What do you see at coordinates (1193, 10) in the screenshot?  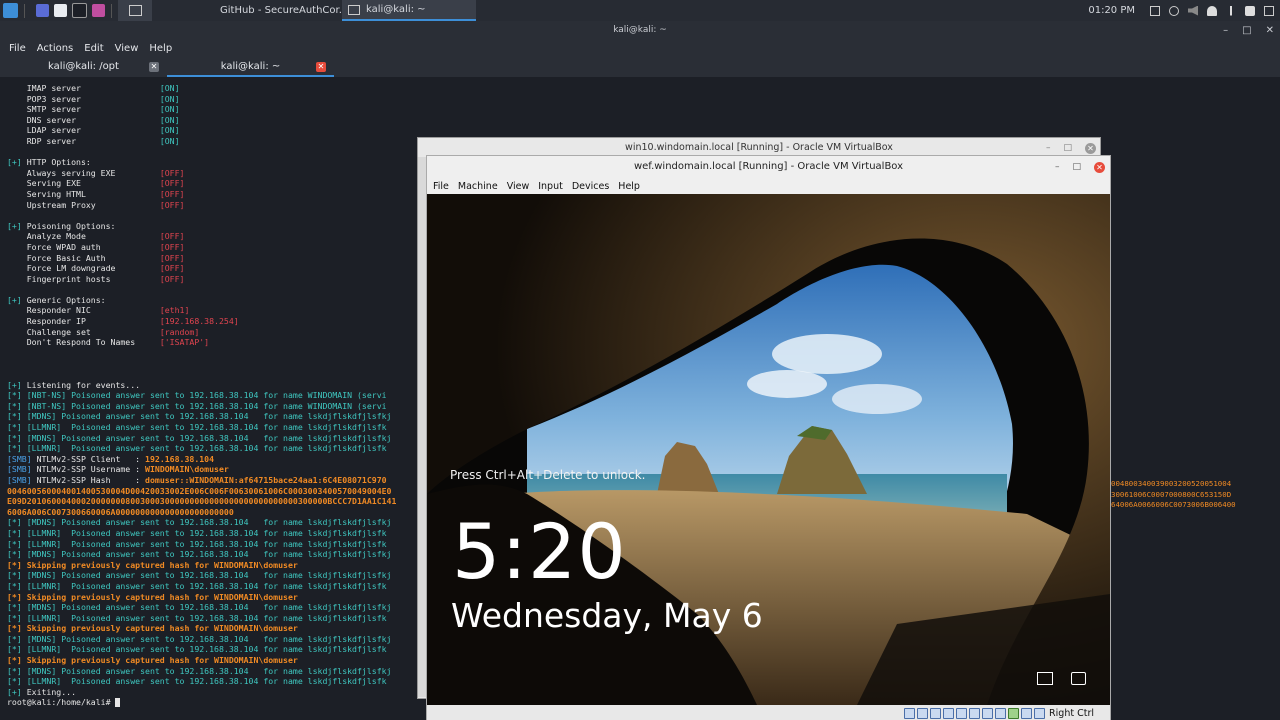 I see `volume-icon` at bounding box center [1193, 10].